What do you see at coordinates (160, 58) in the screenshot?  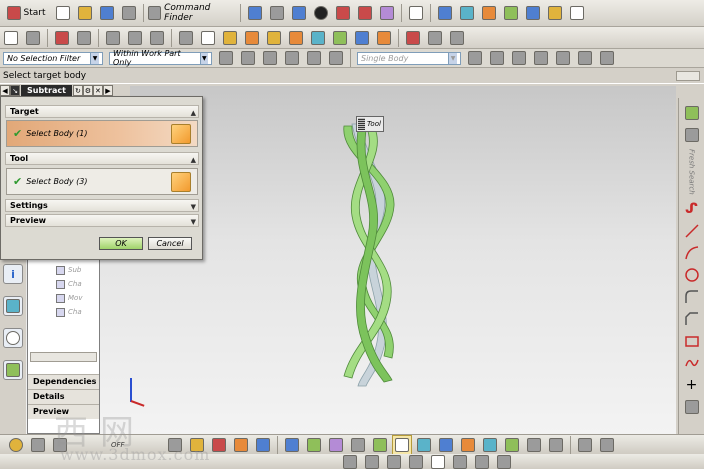 I see `scope-dropdown: Within Work Part Only ▼` at bounding box center [160, 58].